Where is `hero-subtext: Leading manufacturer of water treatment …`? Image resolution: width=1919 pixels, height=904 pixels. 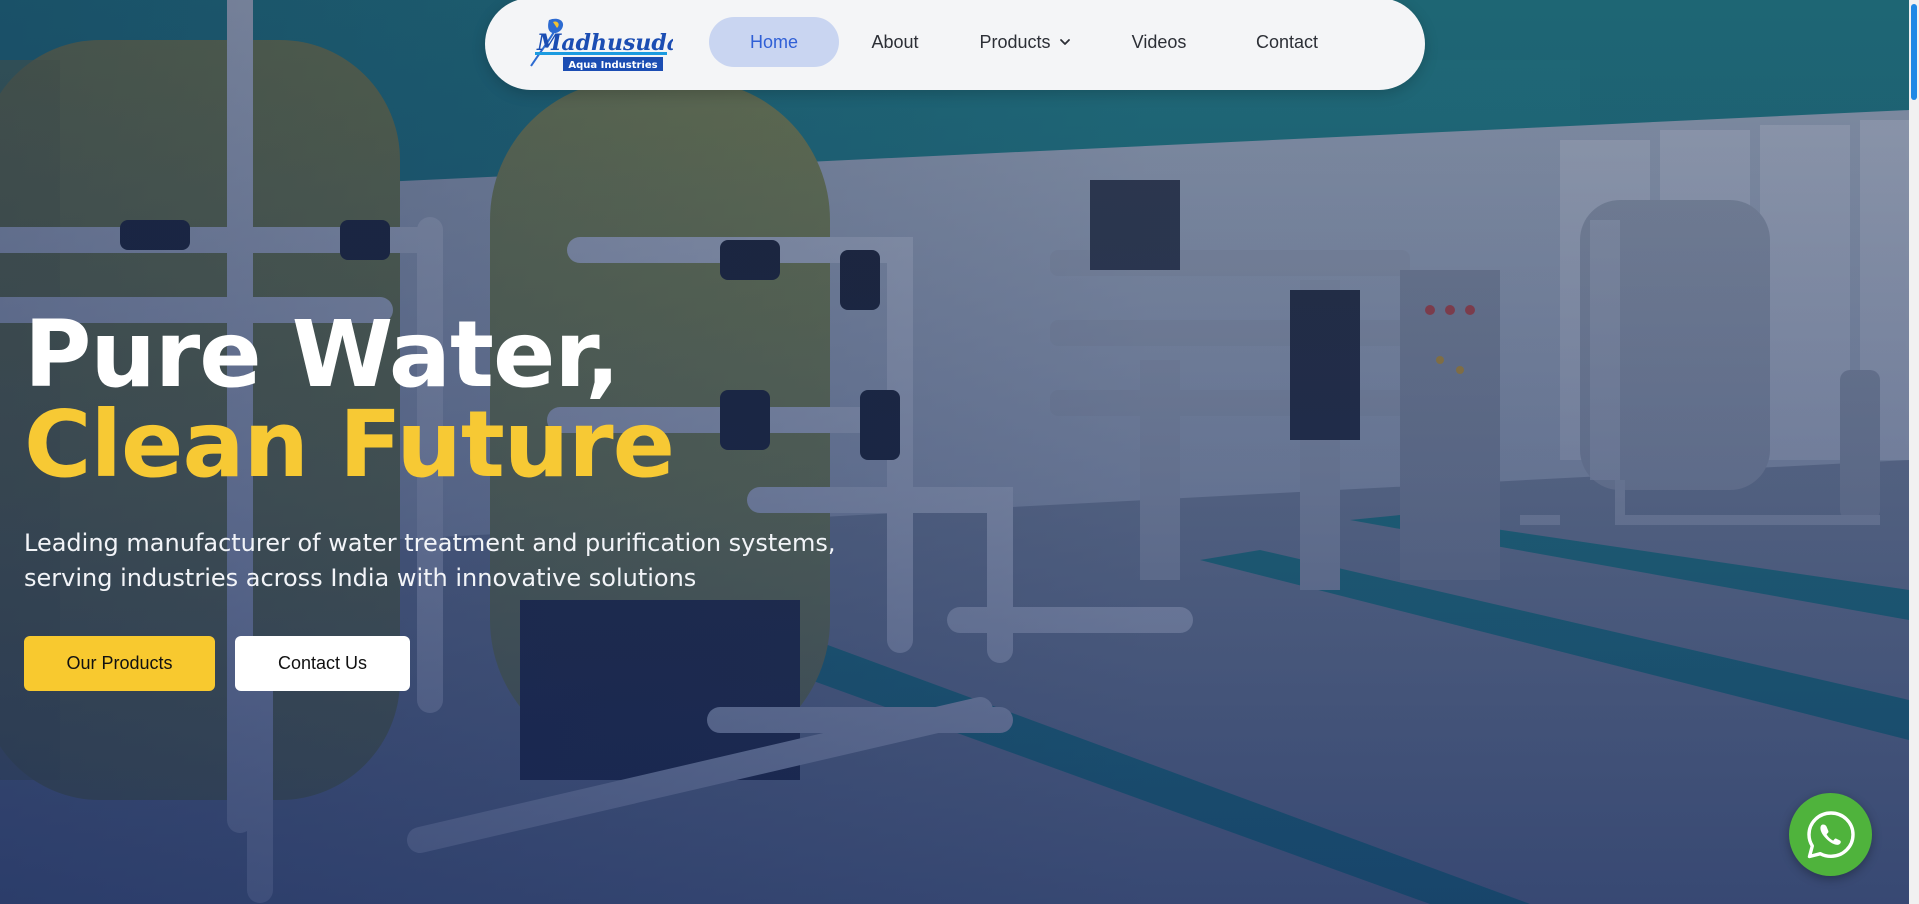 hero-subtext: Leading manufacturer of water treatment … is located at coordinates (430, 560).